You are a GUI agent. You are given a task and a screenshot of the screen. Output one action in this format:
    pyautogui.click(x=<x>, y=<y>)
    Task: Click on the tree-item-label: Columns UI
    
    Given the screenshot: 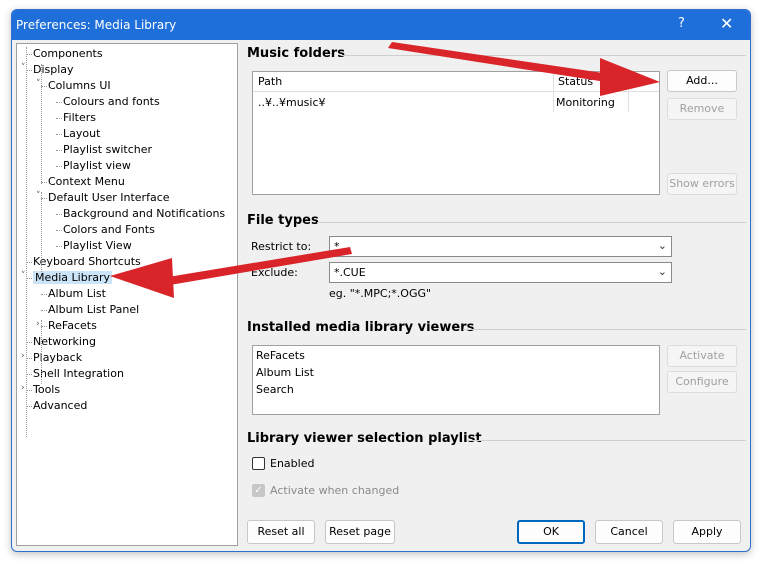 What is the action you would take?
    pyautogui.click(x=79, y=85)
    